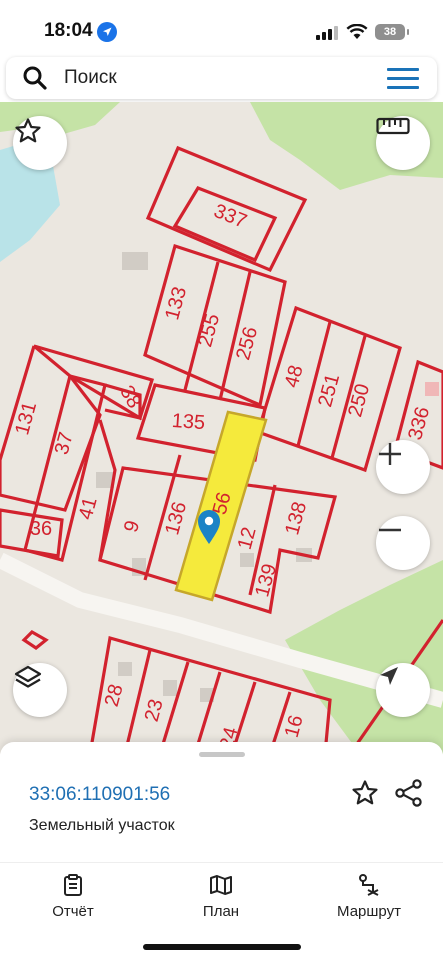 The height and width of the screenshot is (961, 443). What do you see at coordinates (389, 676) in the screenshot?
I see `navigation-arrow-icon` at bounding box center [389, 676].